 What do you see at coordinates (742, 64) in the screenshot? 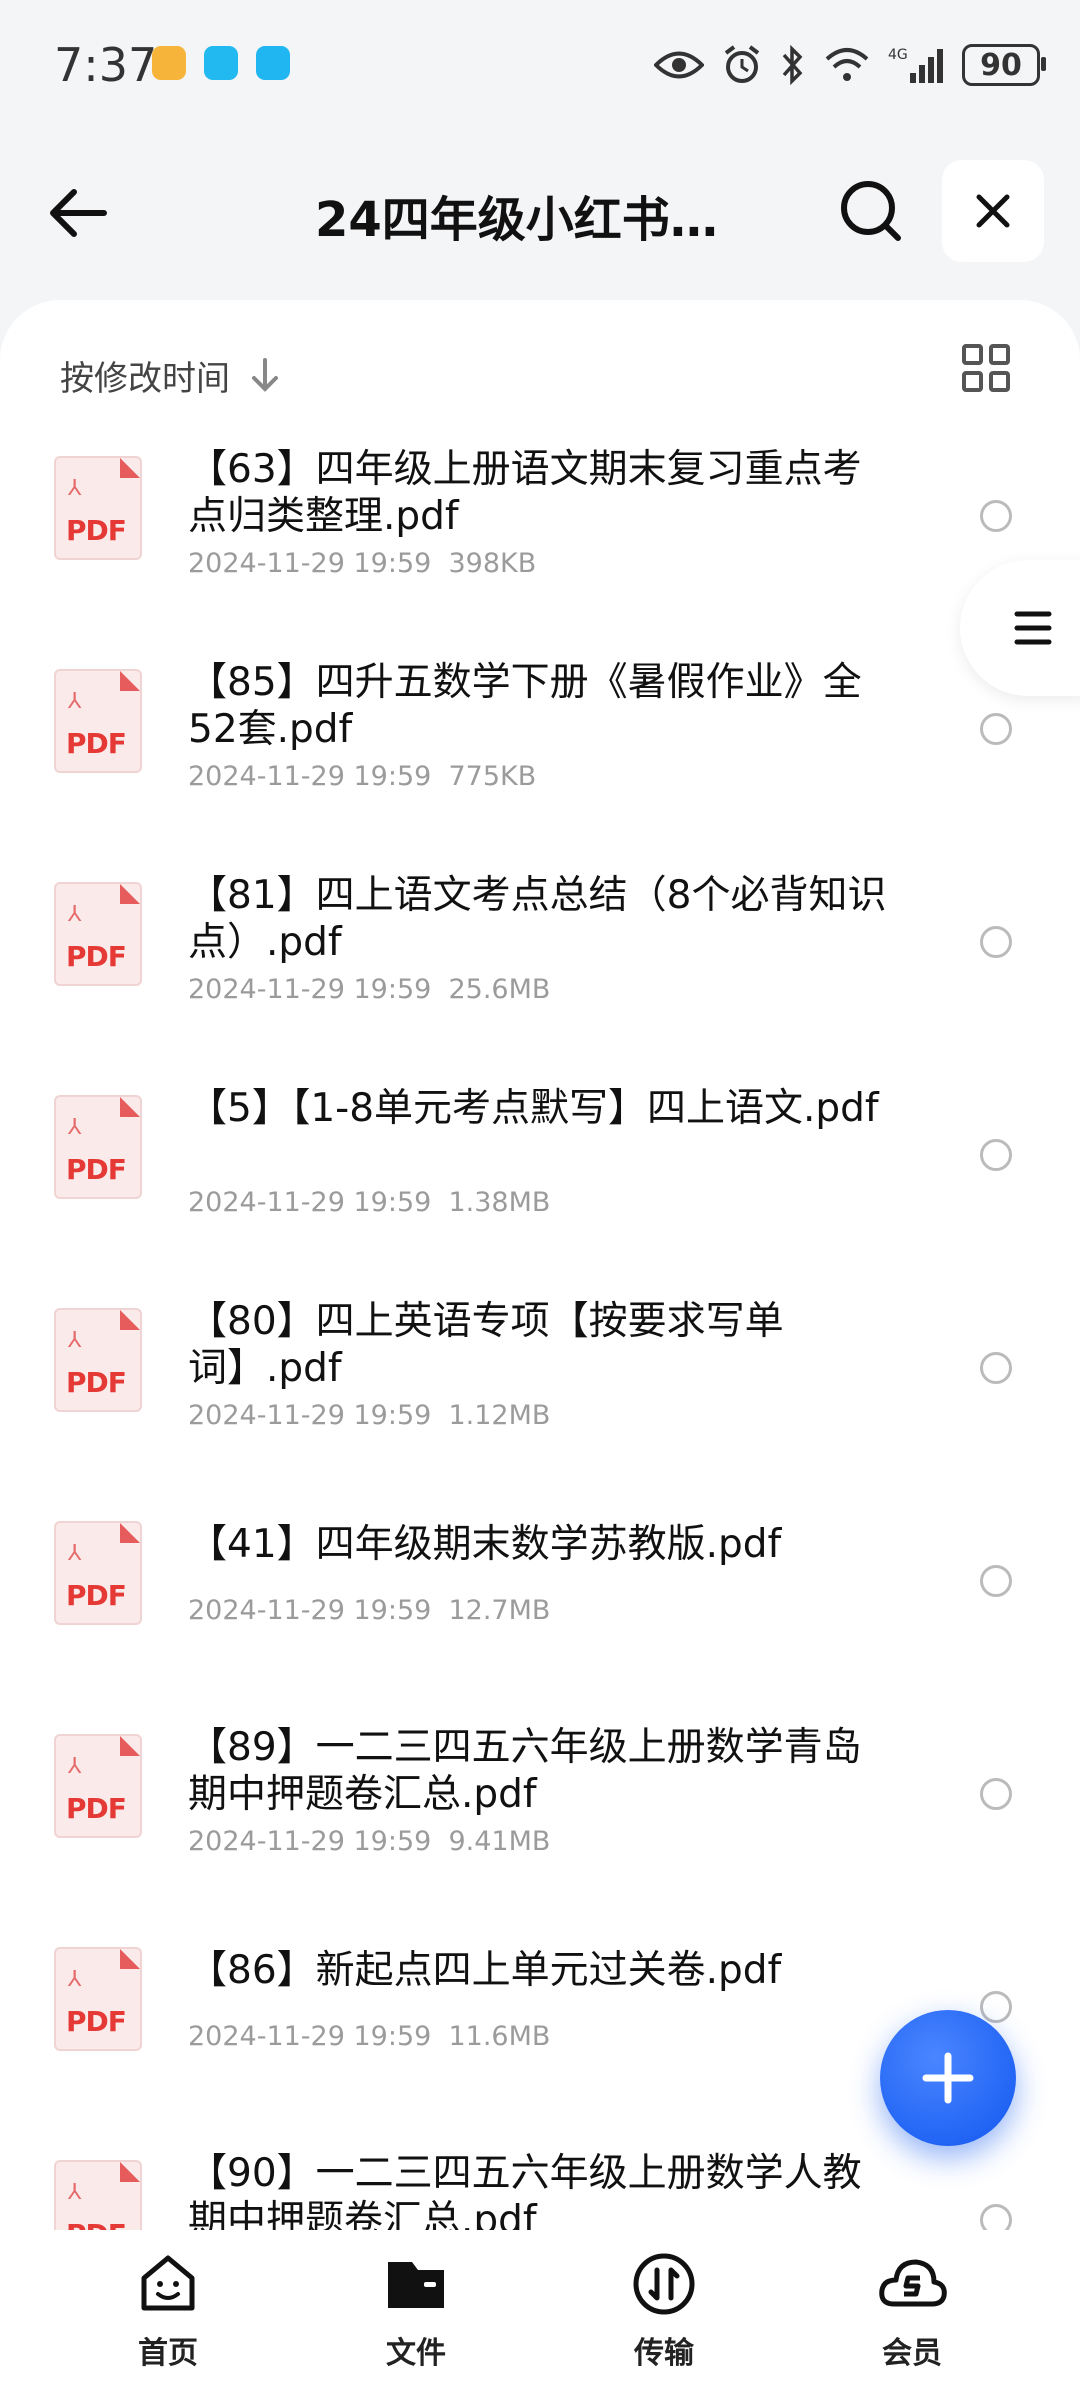
I see `alarm-icon` at bounding box center [742, 64].